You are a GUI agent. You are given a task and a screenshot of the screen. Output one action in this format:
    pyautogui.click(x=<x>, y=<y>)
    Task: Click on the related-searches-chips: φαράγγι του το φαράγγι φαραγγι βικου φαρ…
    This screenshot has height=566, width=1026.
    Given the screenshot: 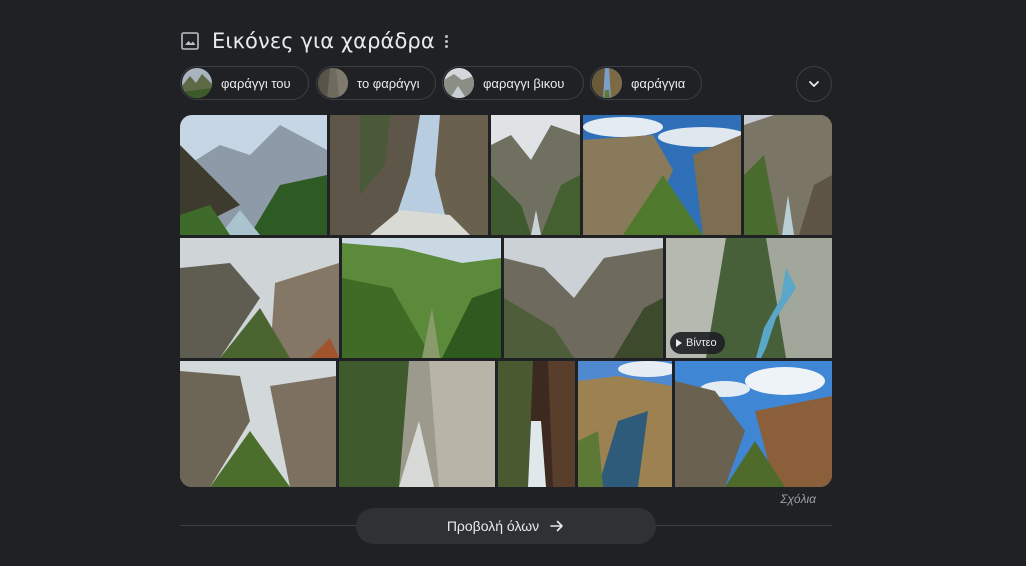 What is the action you would take?
    pyautogui.click(x=506, y=84)
    